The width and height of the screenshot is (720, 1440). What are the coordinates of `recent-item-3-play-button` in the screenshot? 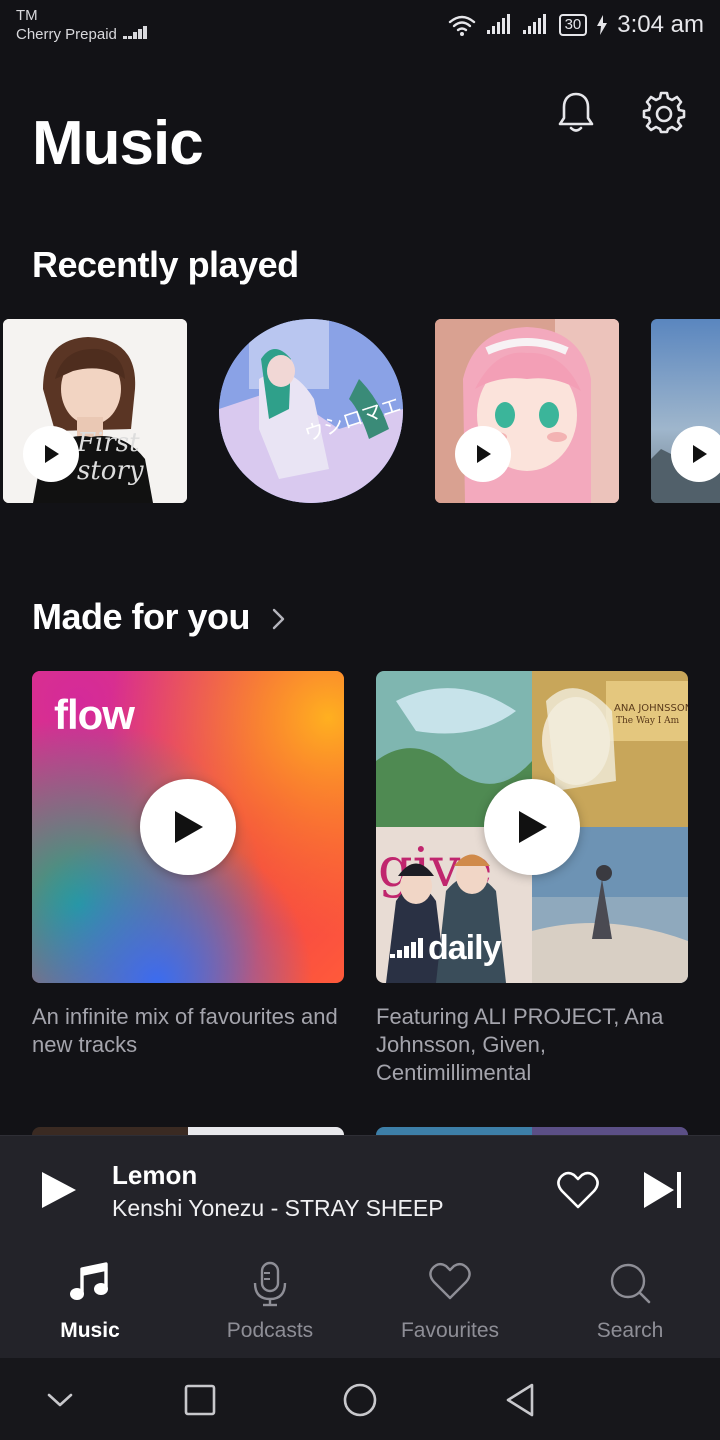 It's located at (483, 454).